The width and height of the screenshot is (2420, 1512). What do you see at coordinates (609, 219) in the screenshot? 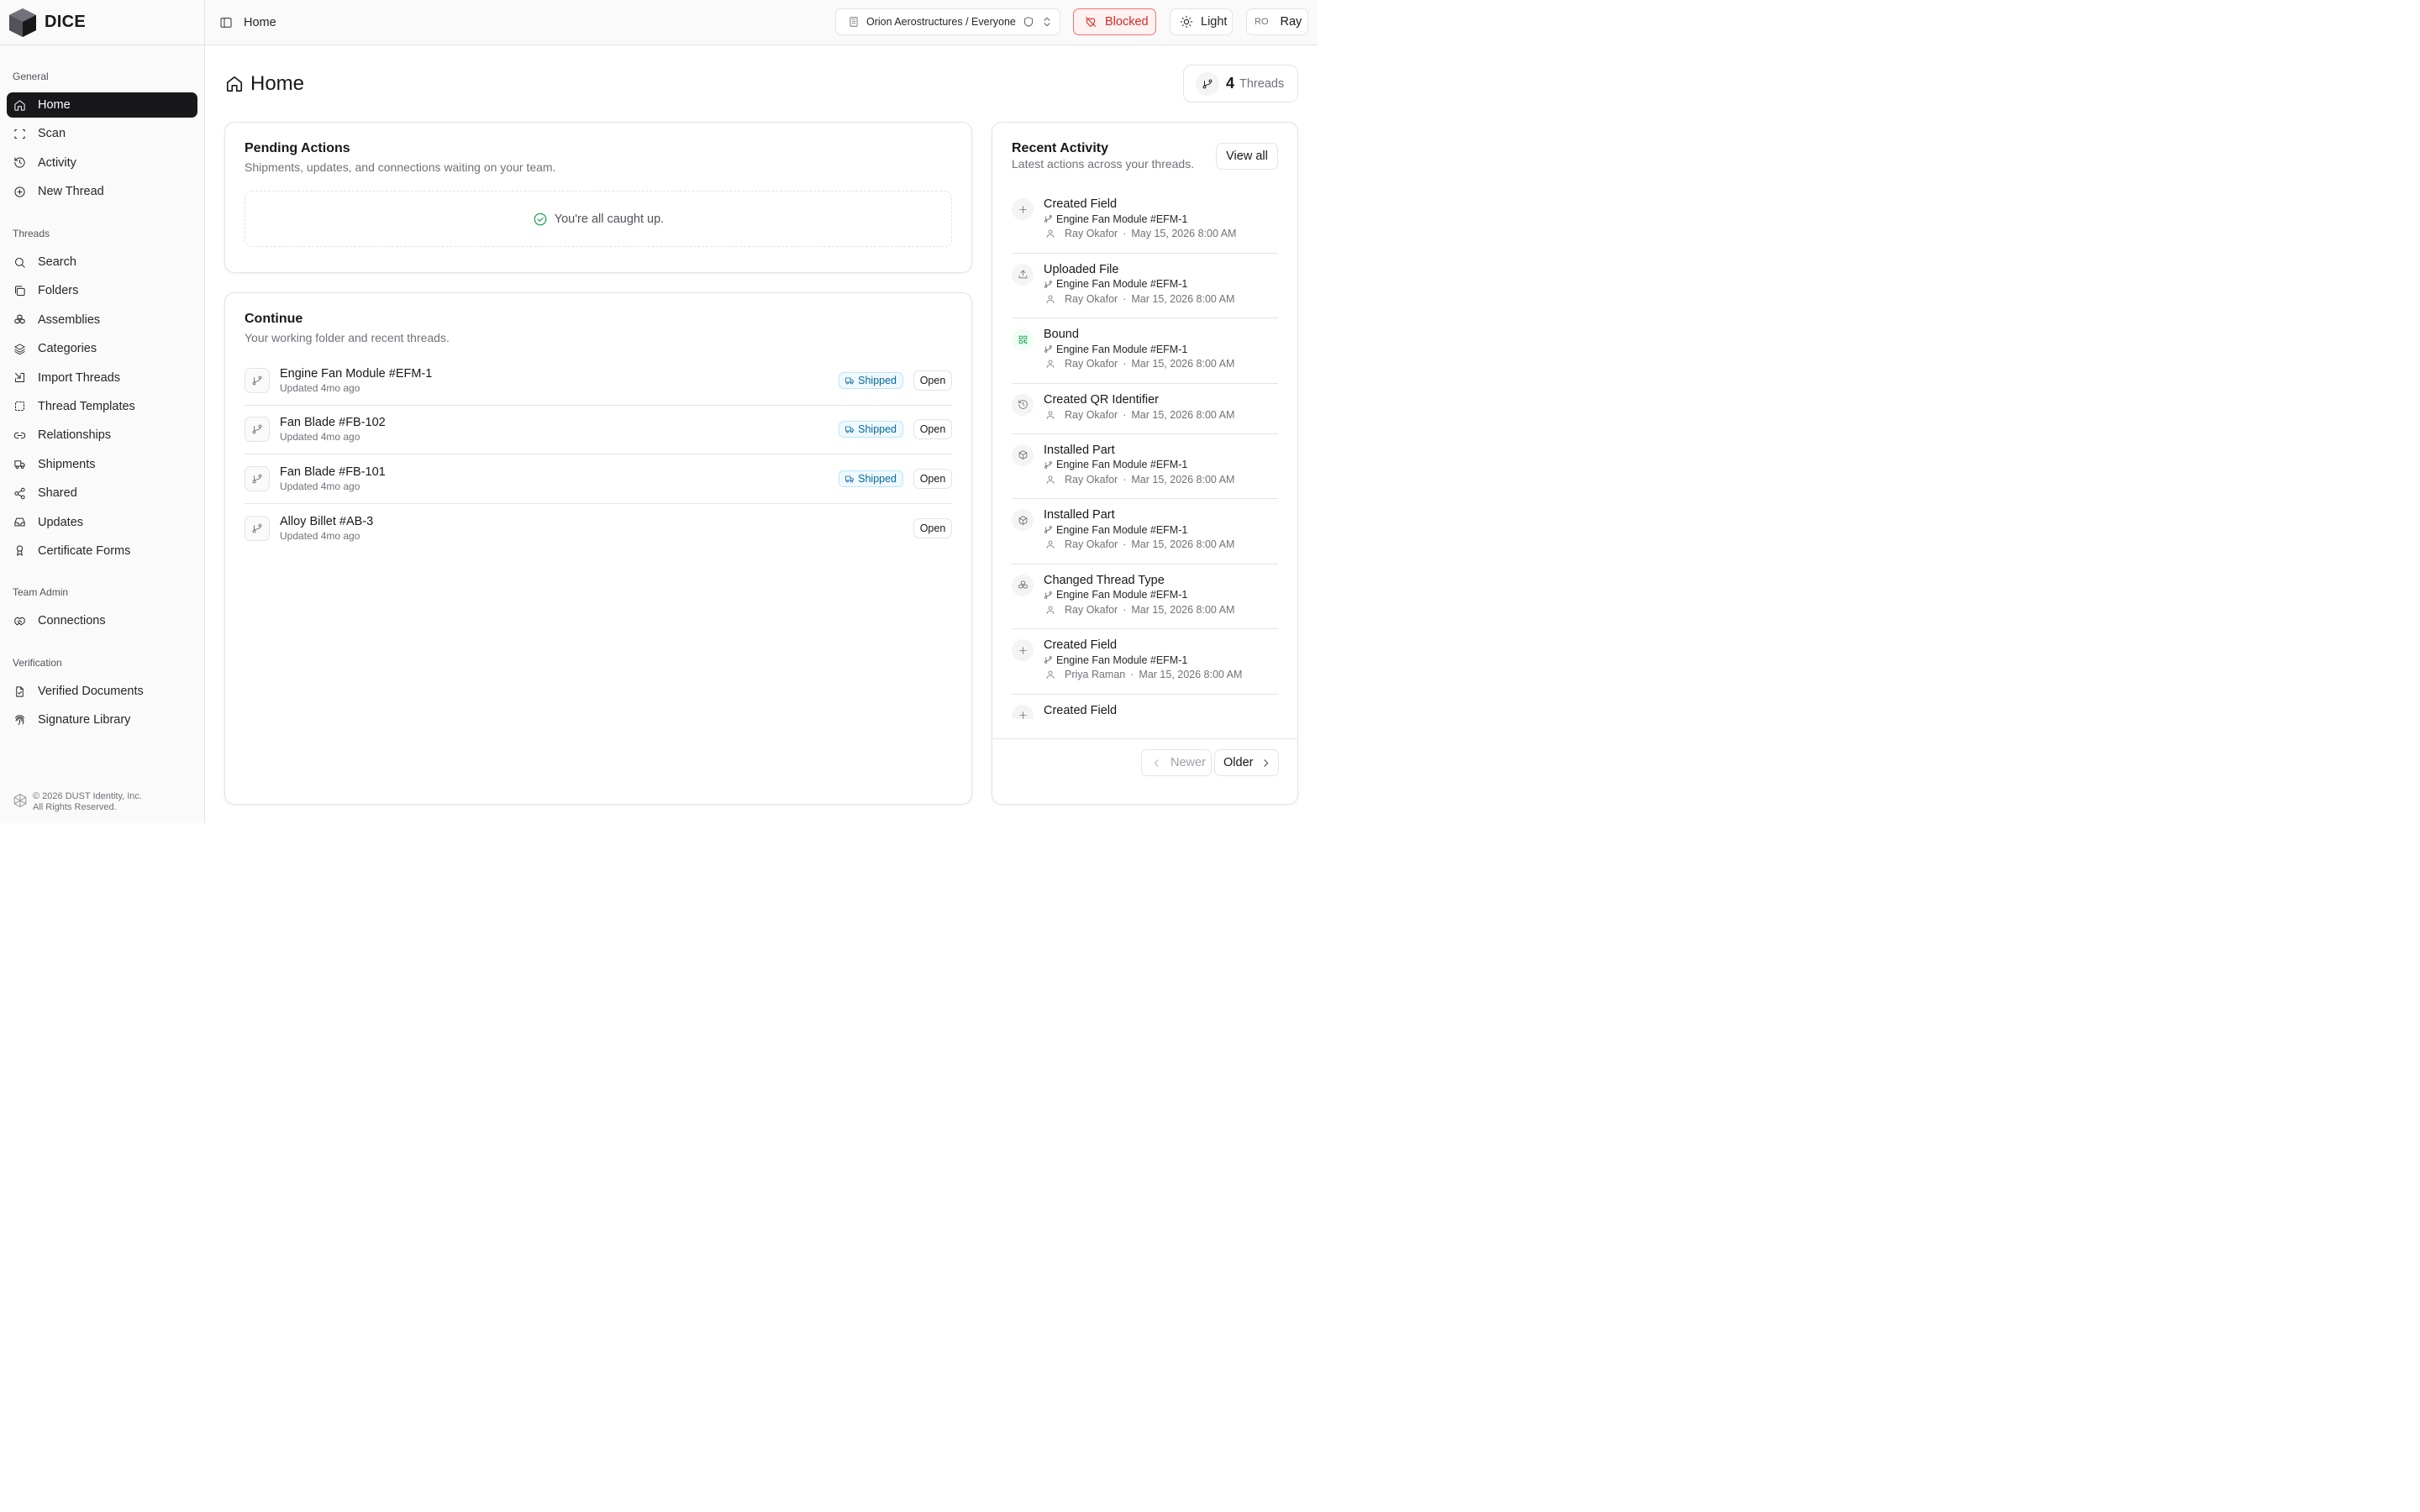
I see `empty-state-text: You're all caught up.` at bounding box center [609, 219].